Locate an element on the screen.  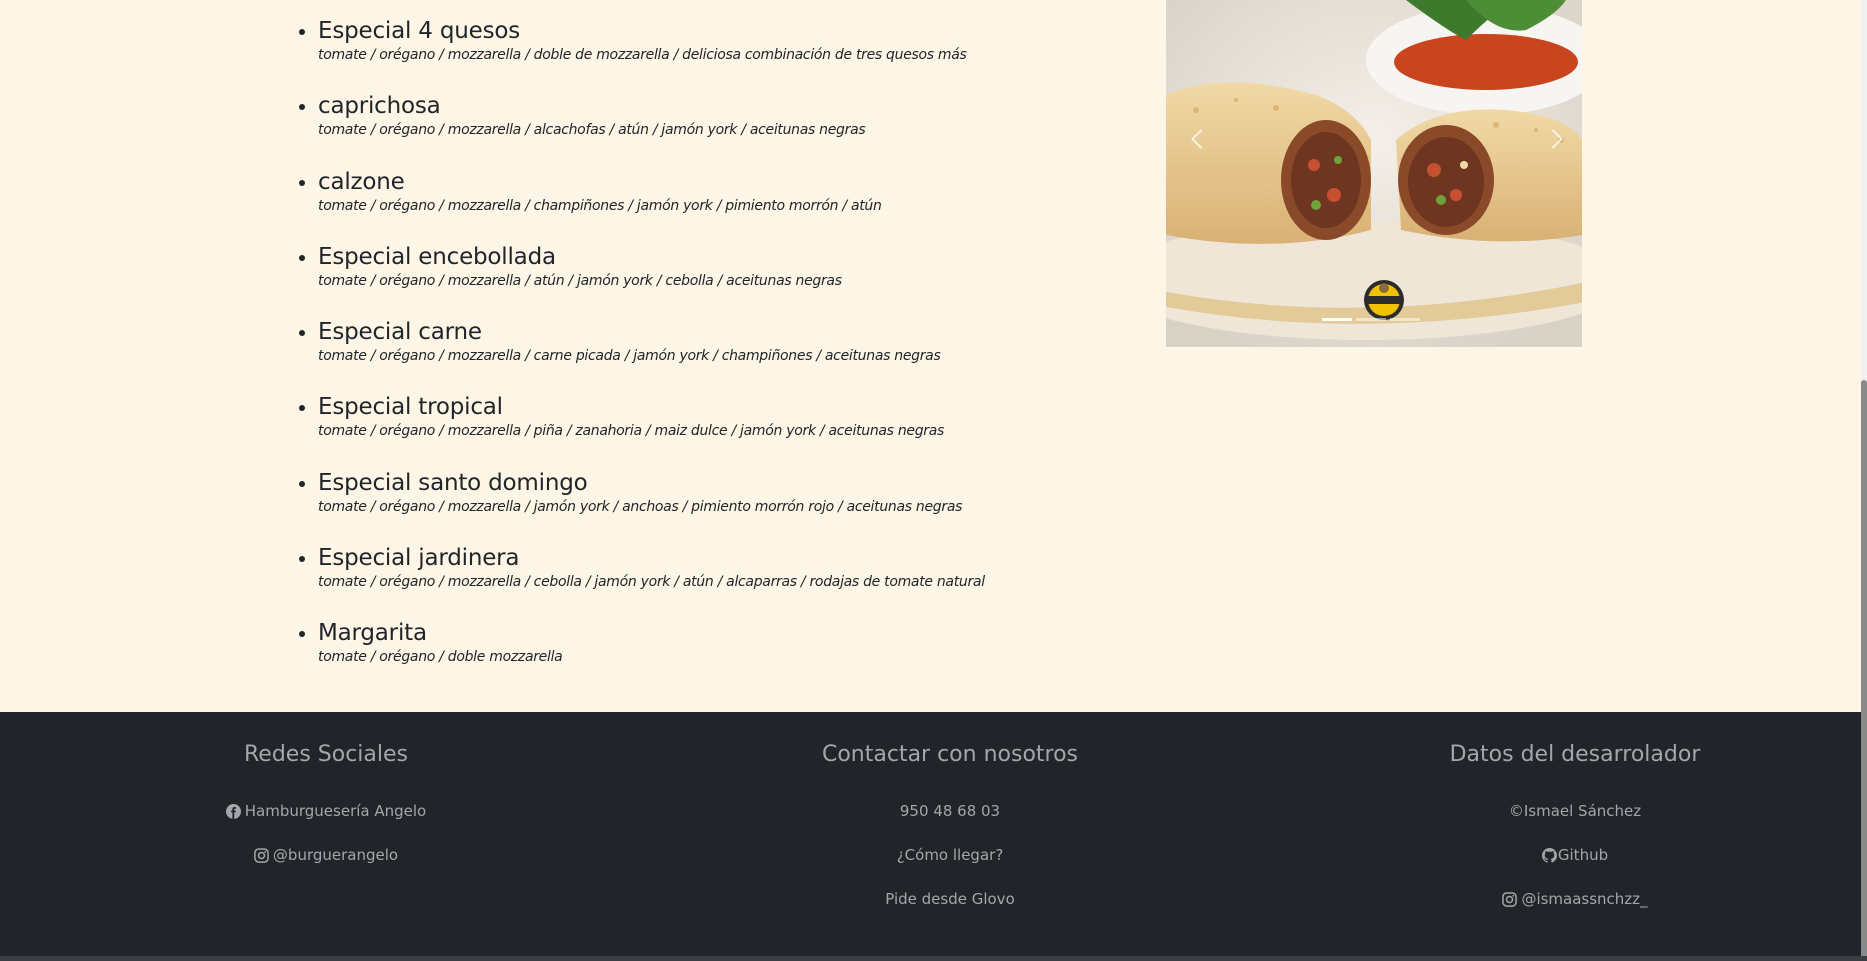
scrollbar-thumb is located at coordinates (1864, 670).